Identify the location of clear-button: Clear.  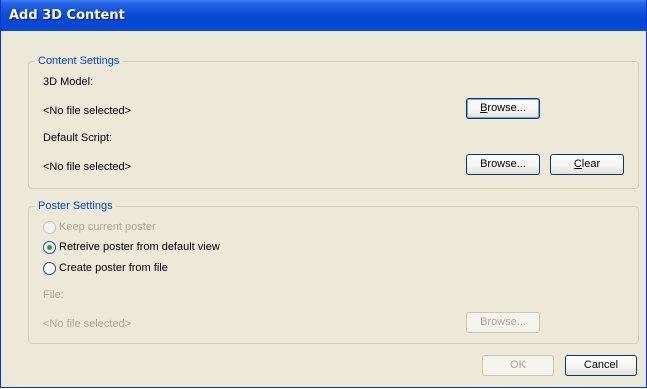
(587, 164).